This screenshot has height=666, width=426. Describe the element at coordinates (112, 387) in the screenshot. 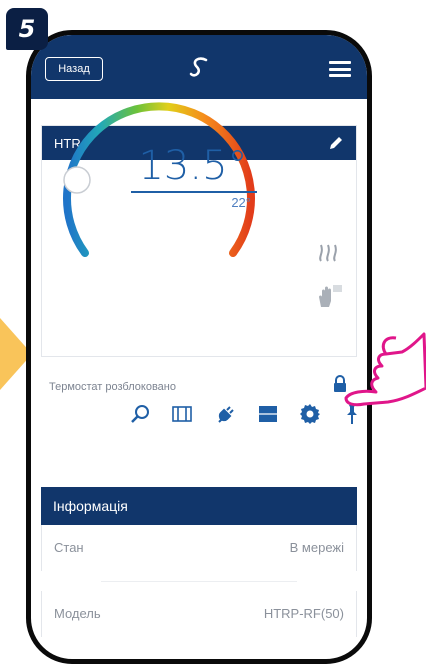

I see `lock-status-text: Термостат розблоковано` at that location.